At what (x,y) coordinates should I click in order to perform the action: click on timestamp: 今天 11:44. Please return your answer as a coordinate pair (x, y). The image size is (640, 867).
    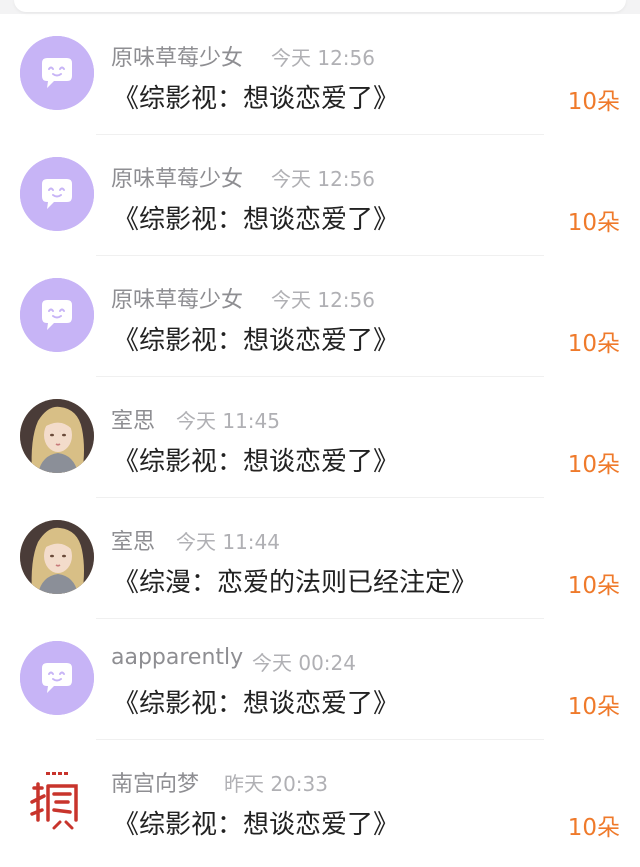
    Looking at the image, I should click on (228, 542).